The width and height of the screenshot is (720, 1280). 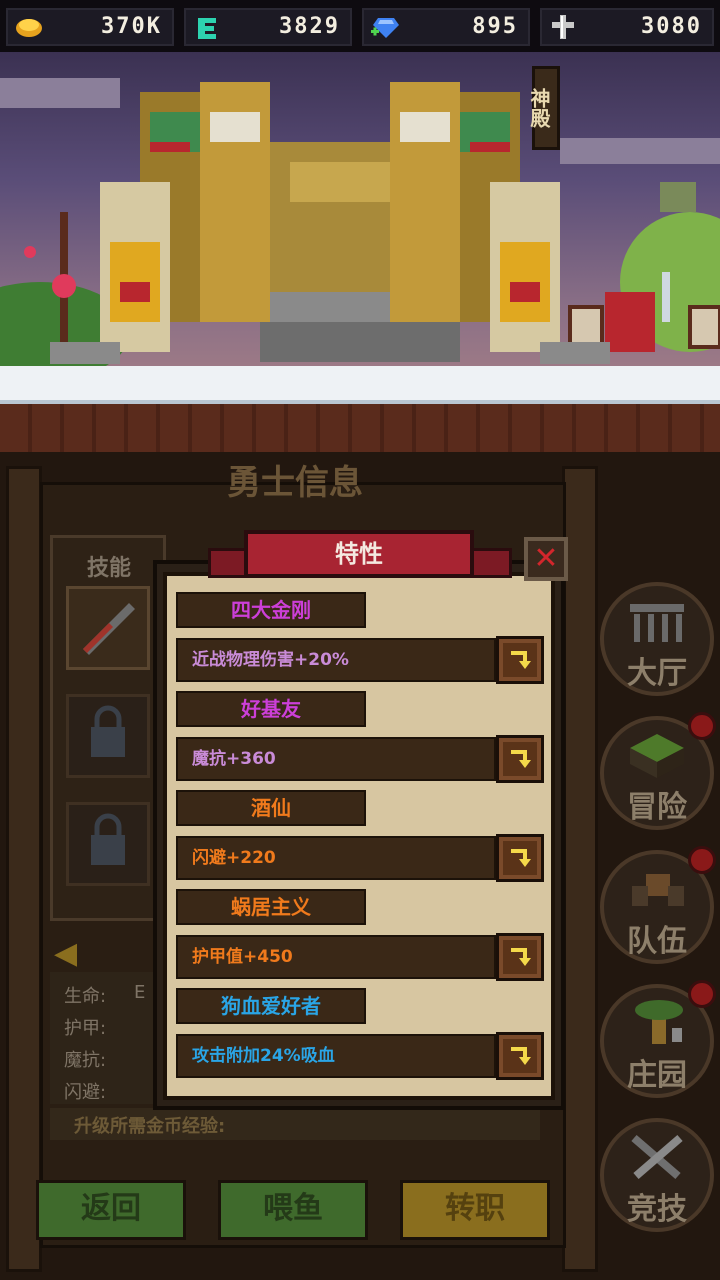 I want to click on stat-dodge-label: 闪避:, so click(x=85, y=1092).